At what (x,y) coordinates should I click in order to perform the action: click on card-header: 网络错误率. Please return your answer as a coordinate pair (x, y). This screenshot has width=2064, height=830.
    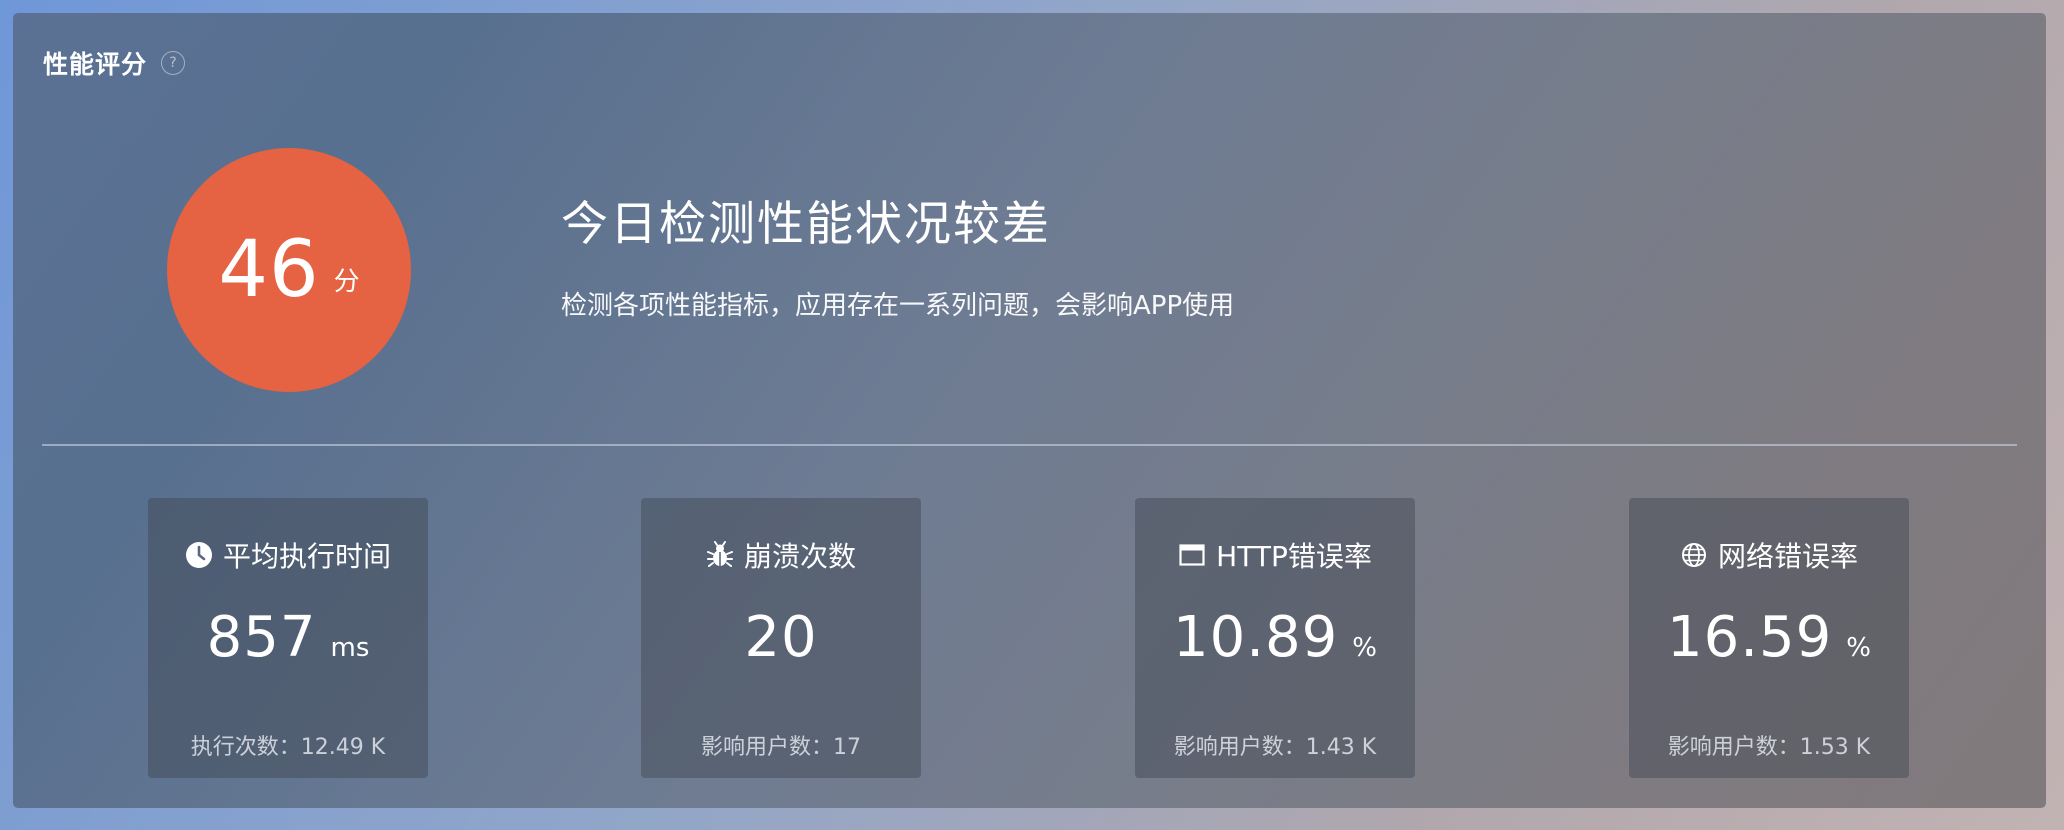
    Looking at the image, I should click on (1769, 555).